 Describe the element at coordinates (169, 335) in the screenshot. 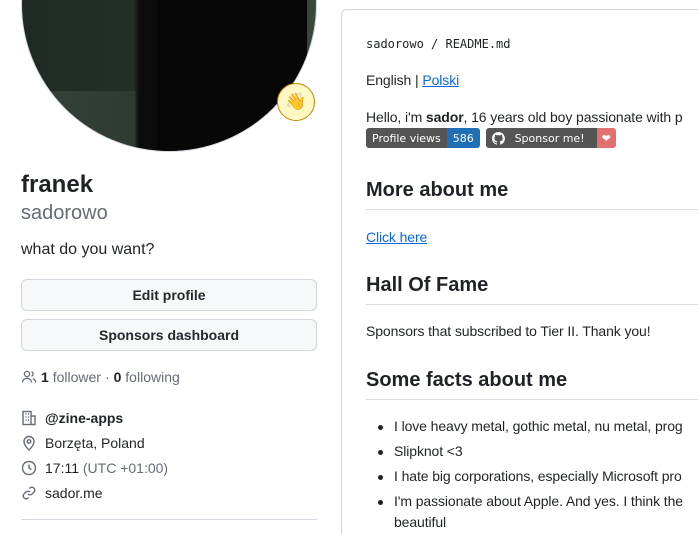

I see `sponsors-dashboard-button: Sponsors dashboard` at that location.